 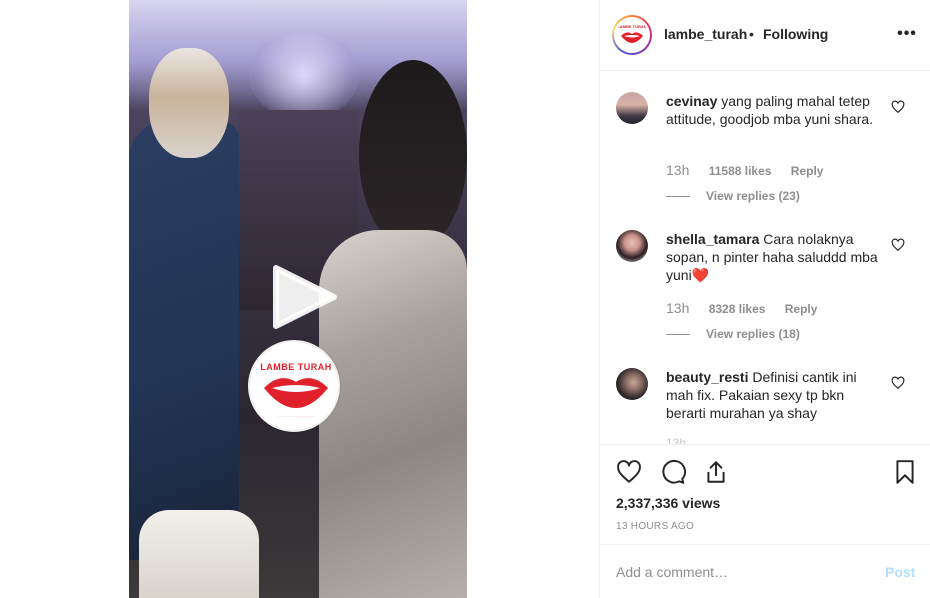 What do you see at coordinates (906, 473) in the screenshot?
I see `bookmark-icon` at bounding box center [906, 473].